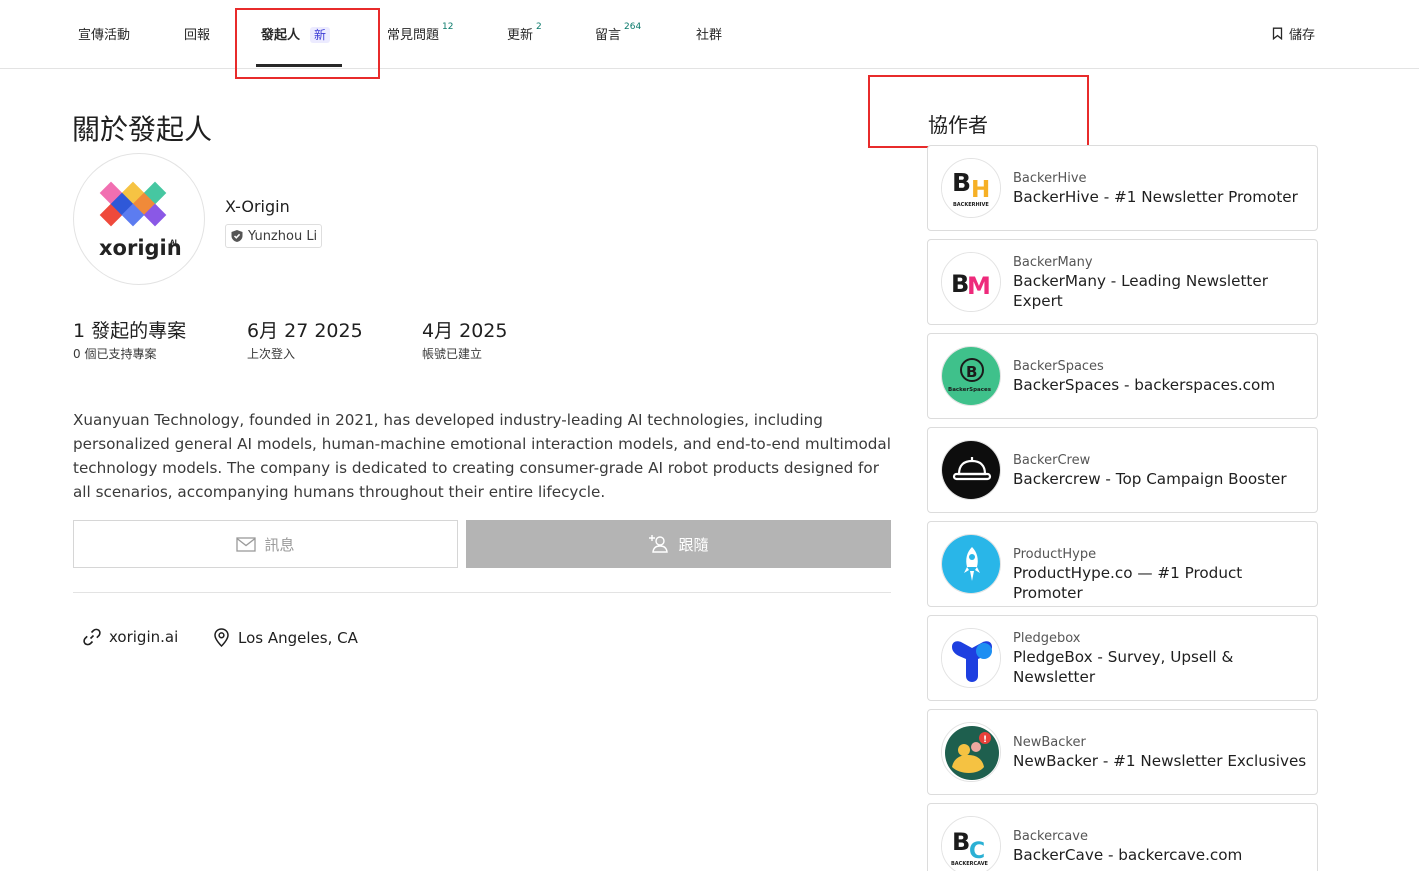 The image size is (1419, 871). I want to click on stat-value: 6月 27 2025, so click(305, 331).